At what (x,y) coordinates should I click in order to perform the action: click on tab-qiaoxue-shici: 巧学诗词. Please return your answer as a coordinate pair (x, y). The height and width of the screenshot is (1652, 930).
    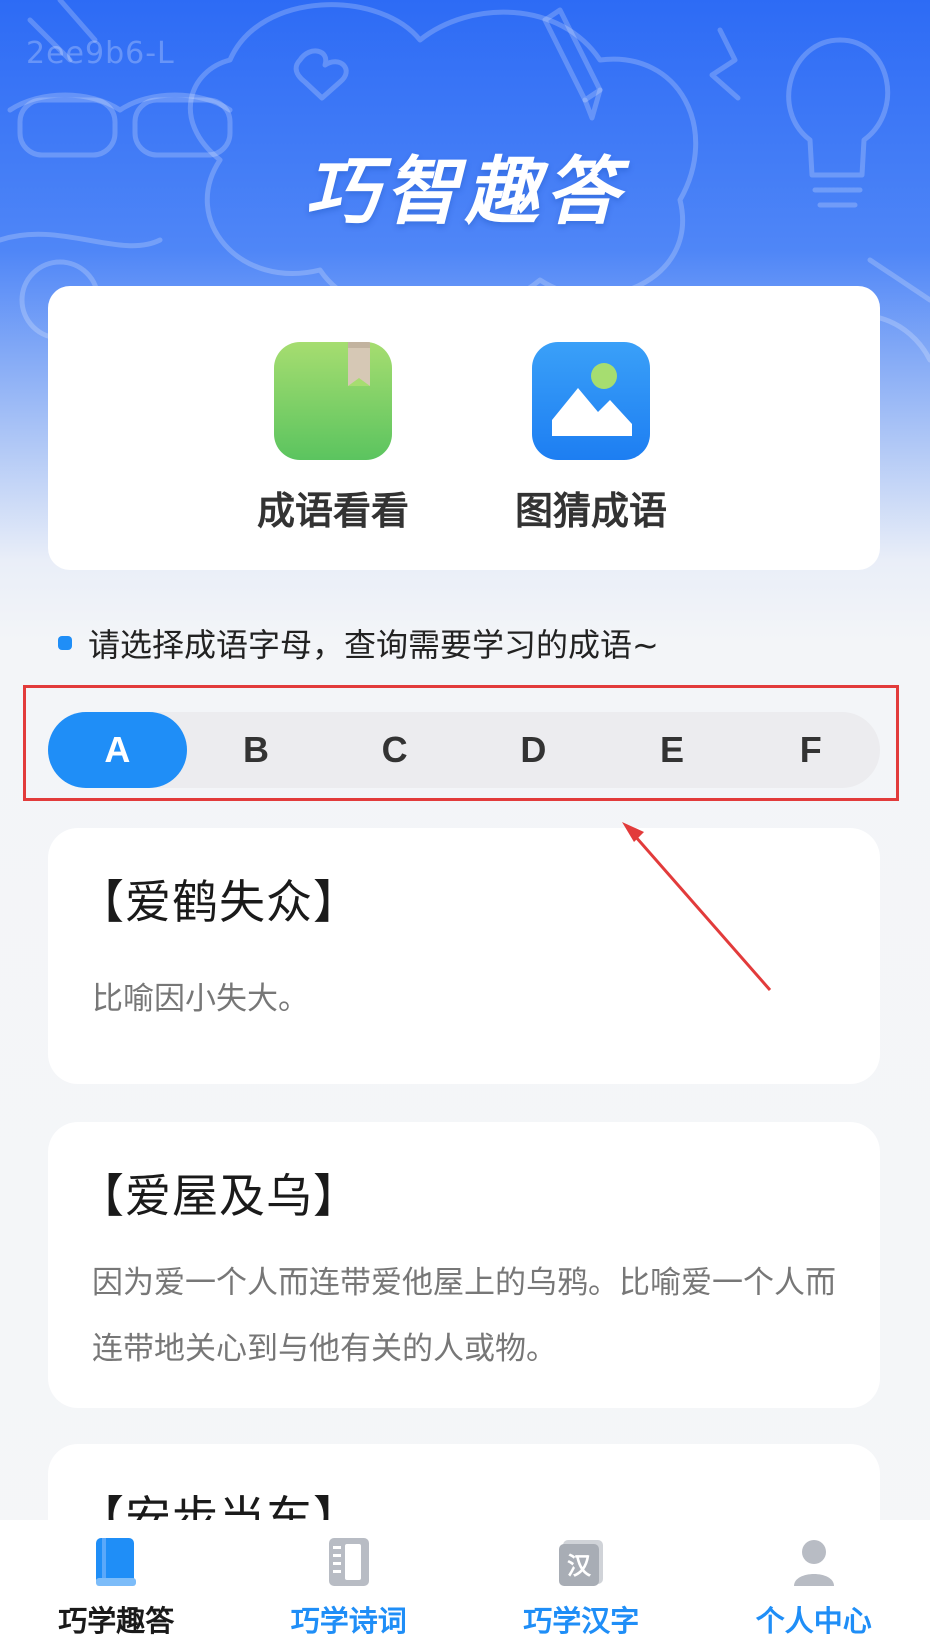
    Looking at the image, I should click on (349, 1586).